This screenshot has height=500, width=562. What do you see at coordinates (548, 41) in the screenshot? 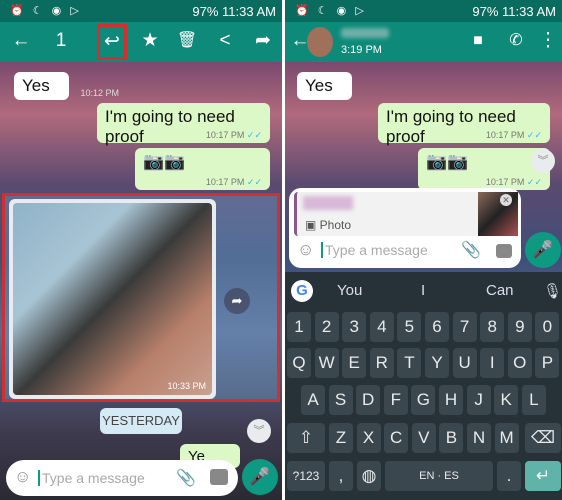
I see `more-options-icon: ⋮` at bounding box center [548, 41].